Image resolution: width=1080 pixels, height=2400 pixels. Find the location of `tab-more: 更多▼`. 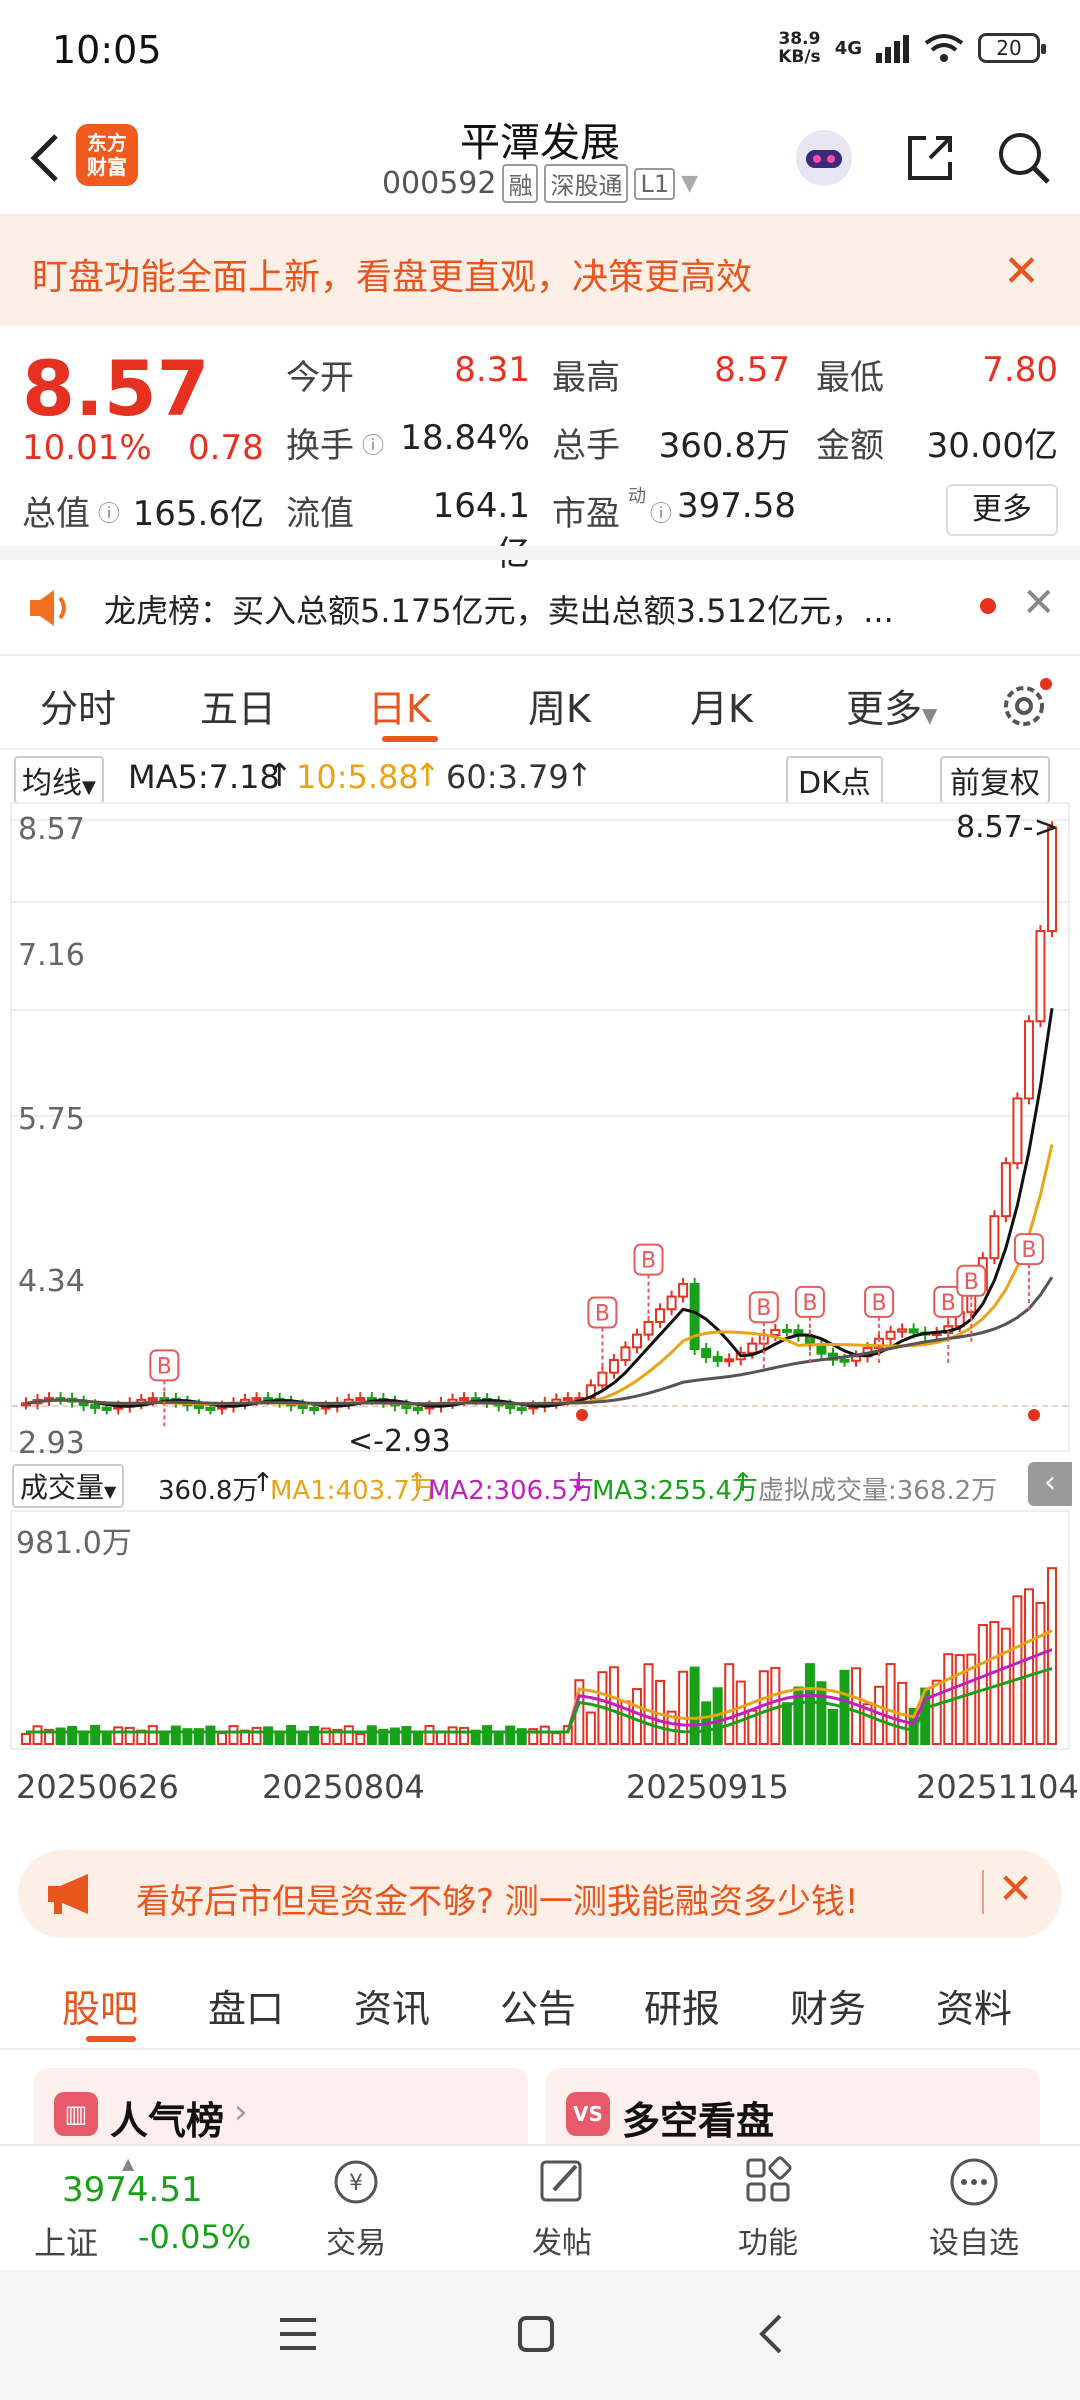

tab-more: 更多▼ is located at coordinates (891, 705).